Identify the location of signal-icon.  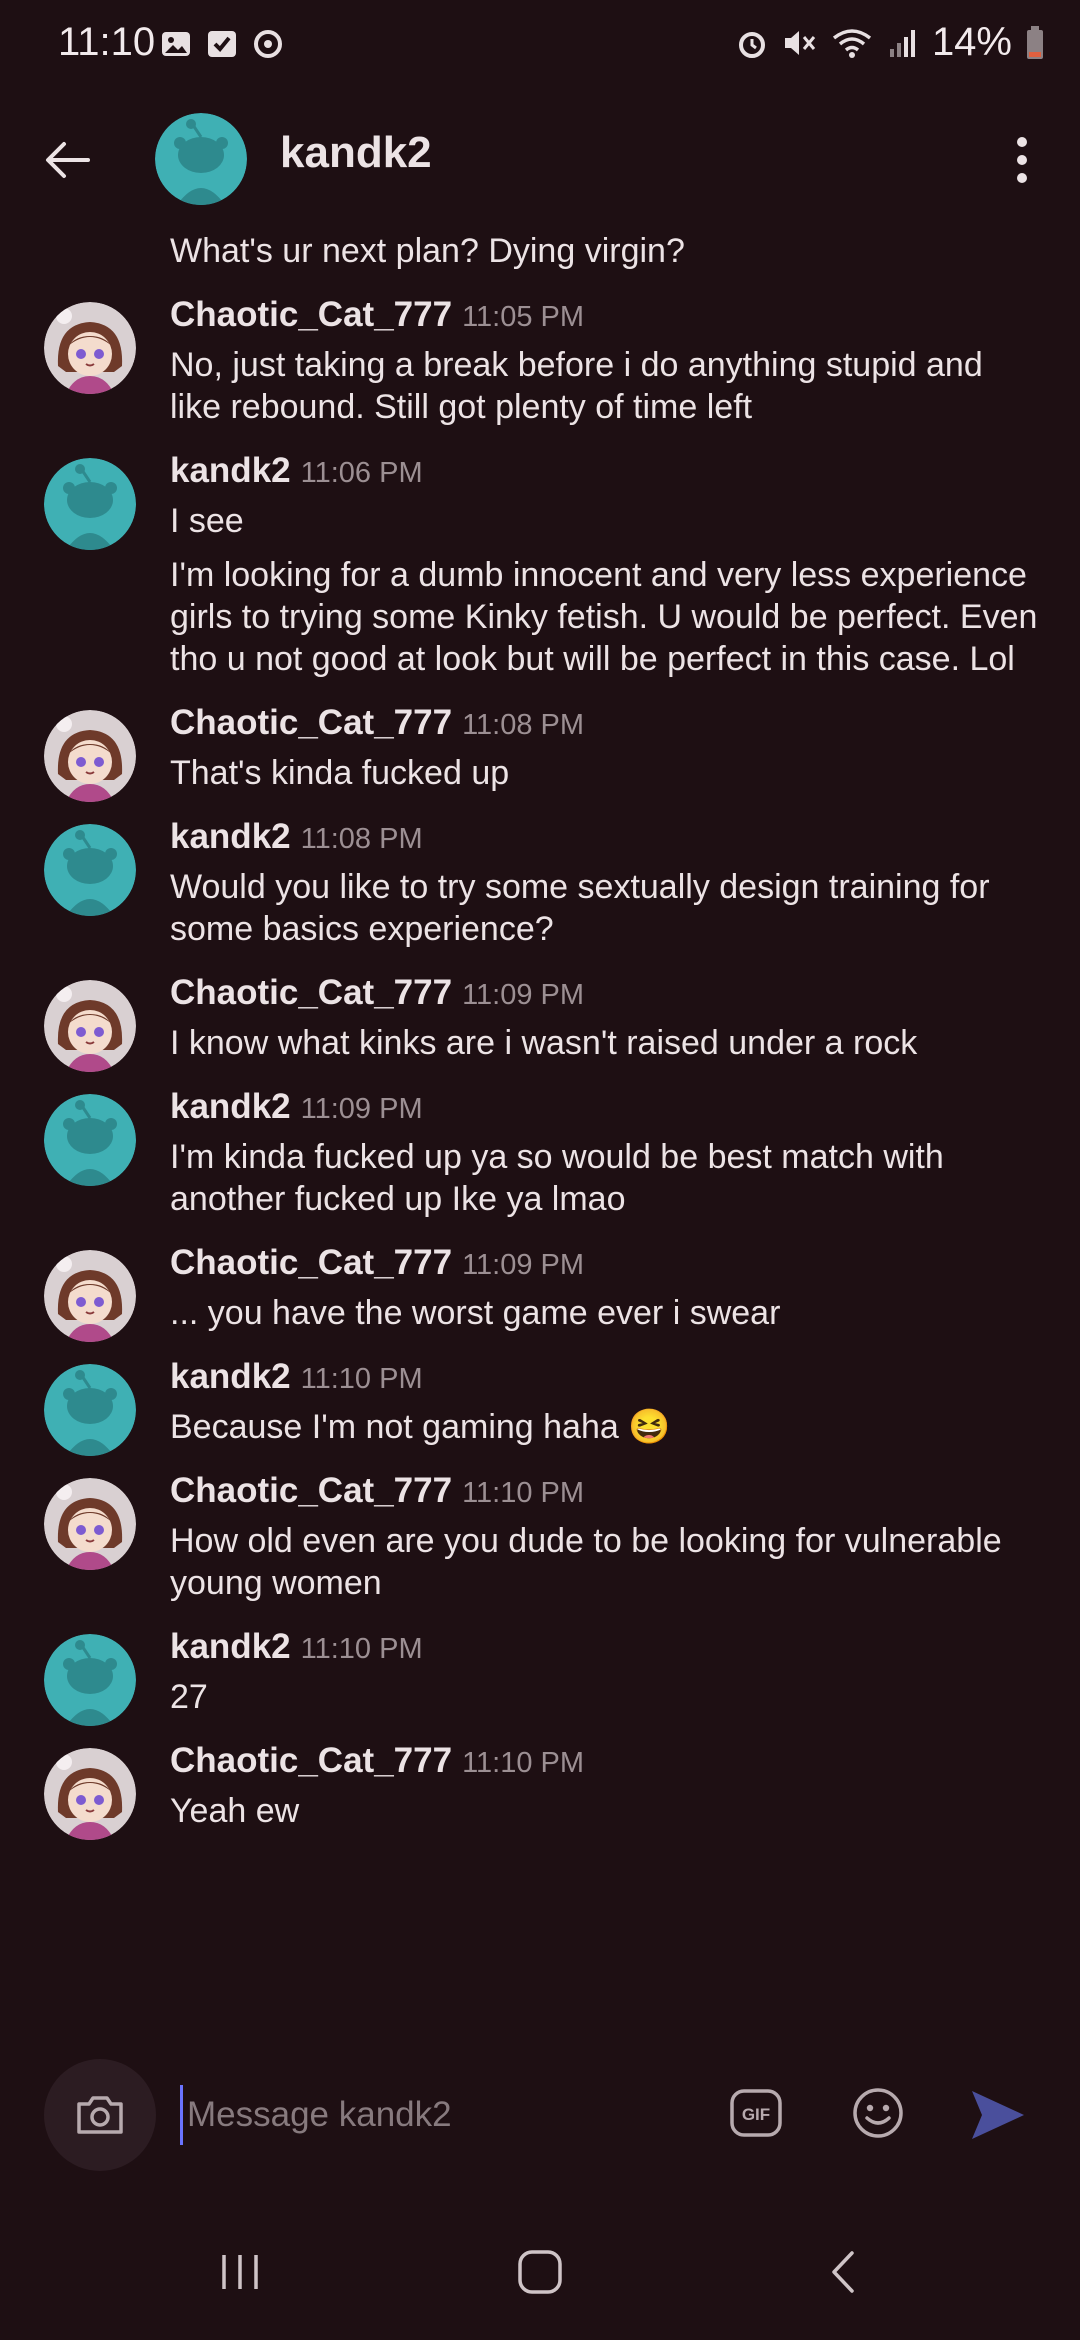
(902, 43).